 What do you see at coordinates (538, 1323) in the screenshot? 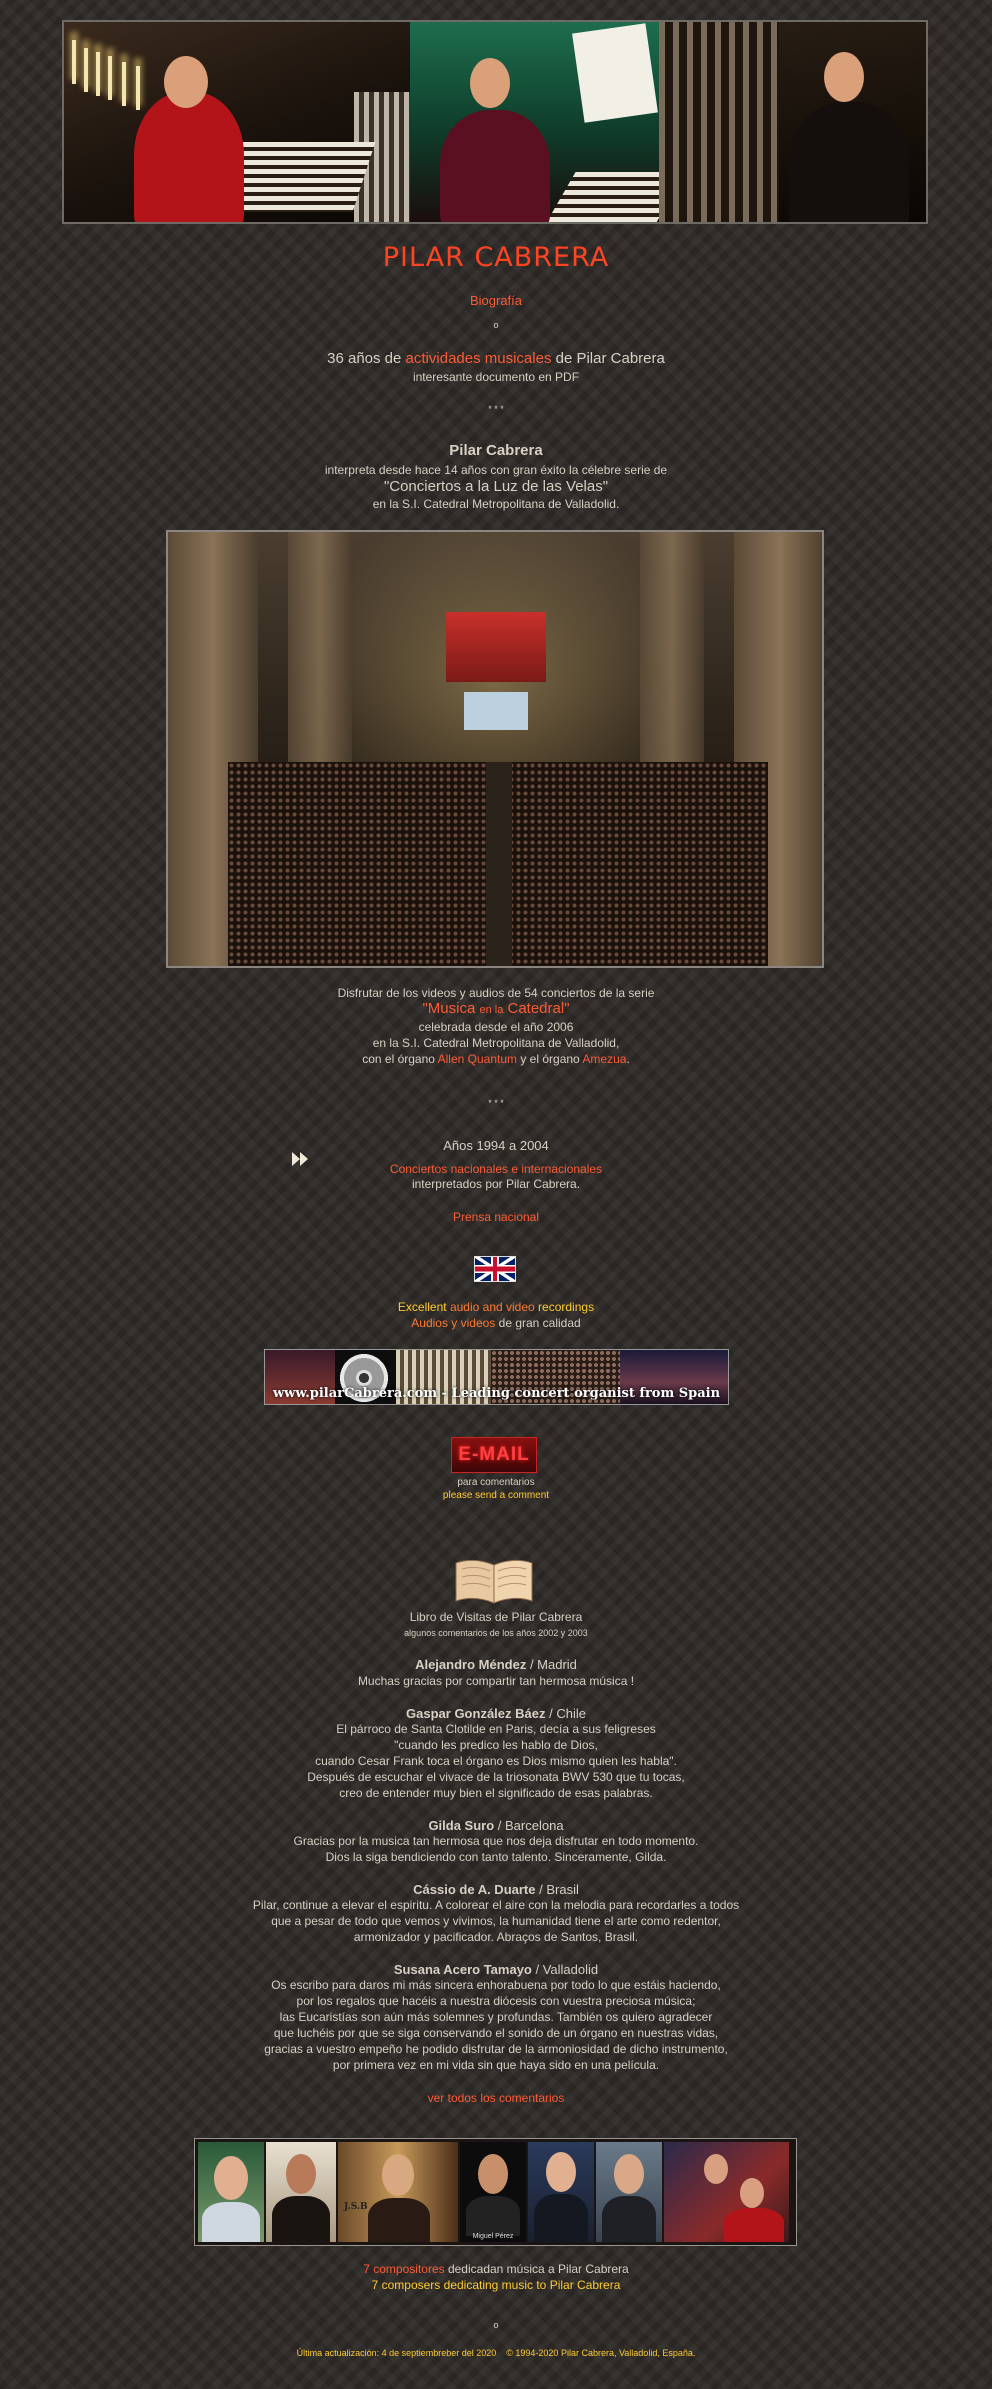
I see `recordings-es-suffix: de gran calidad` at bounding box center [538, 1323].